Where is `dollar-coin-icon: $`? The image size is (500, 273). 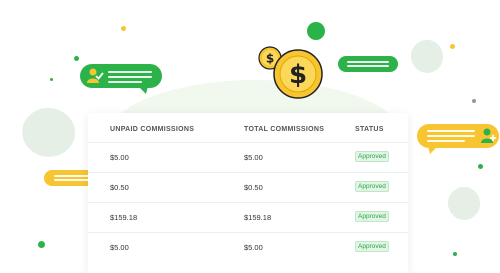
dollar-coin-icon: $ is located at coordinates (298, 74).